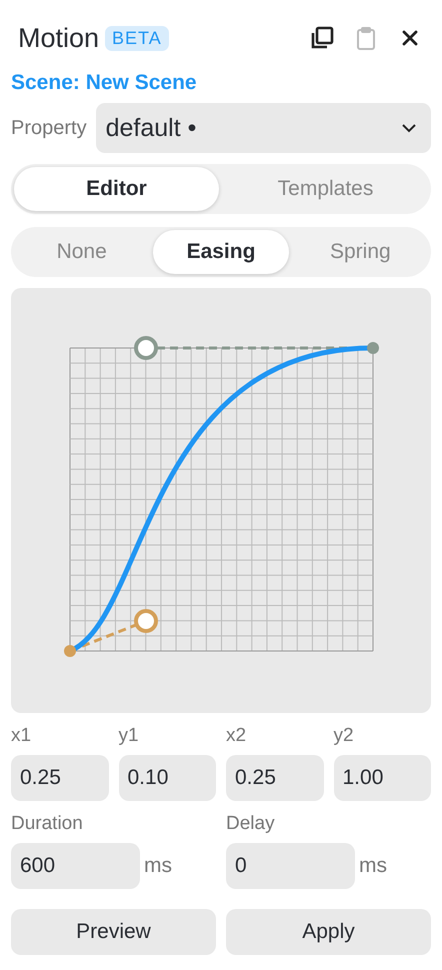 This screenshot has height=970, width=442. I want to click on timing-label: Delay, so click(251, 824).